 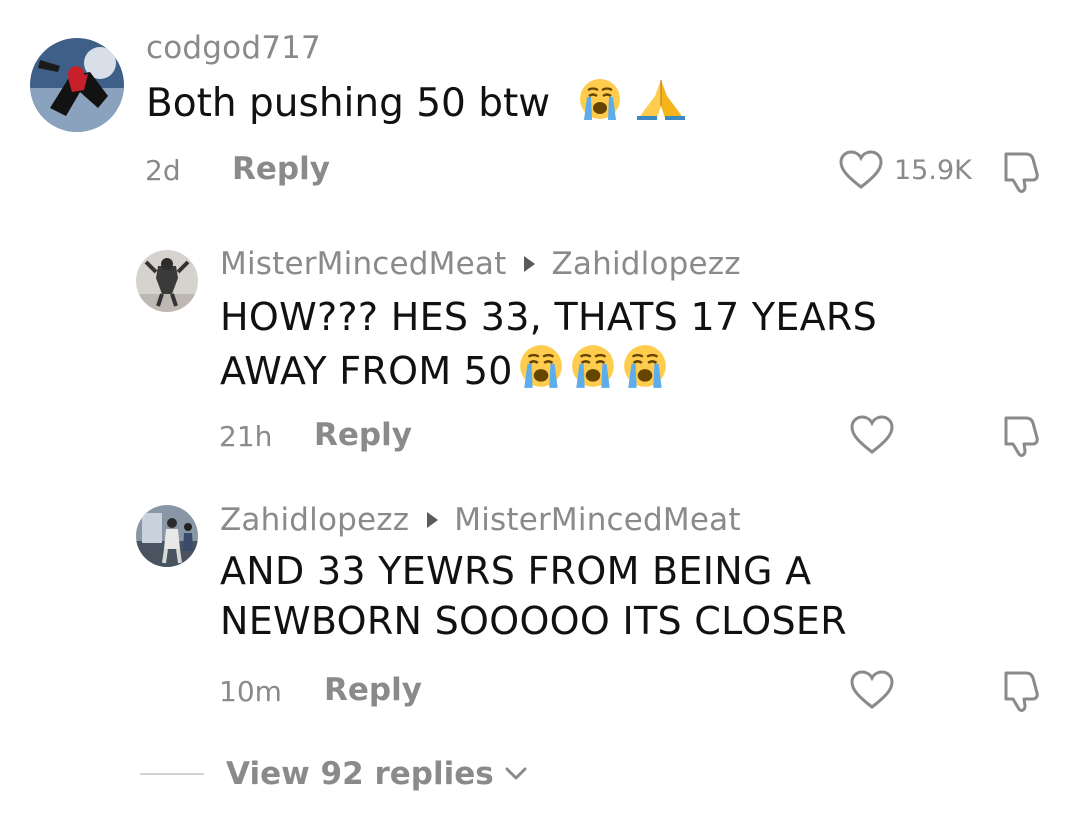 What do you see at coordinates (373, 690) in the screenshot?
I see `reply-button: Reply` at bounding box center [373, 690].